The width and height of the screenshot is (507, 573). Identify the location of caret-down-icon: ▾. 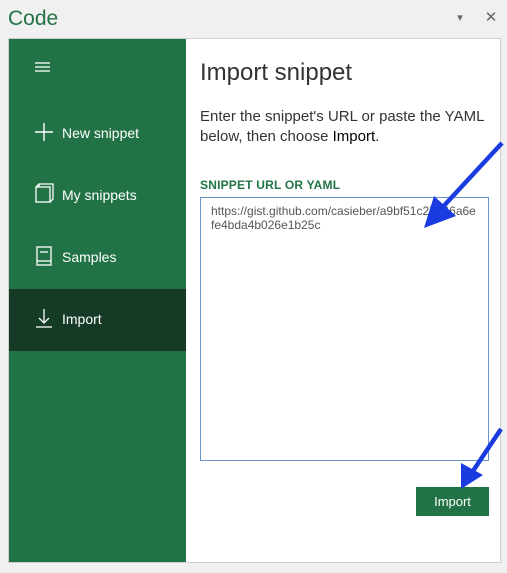
(460, 18).